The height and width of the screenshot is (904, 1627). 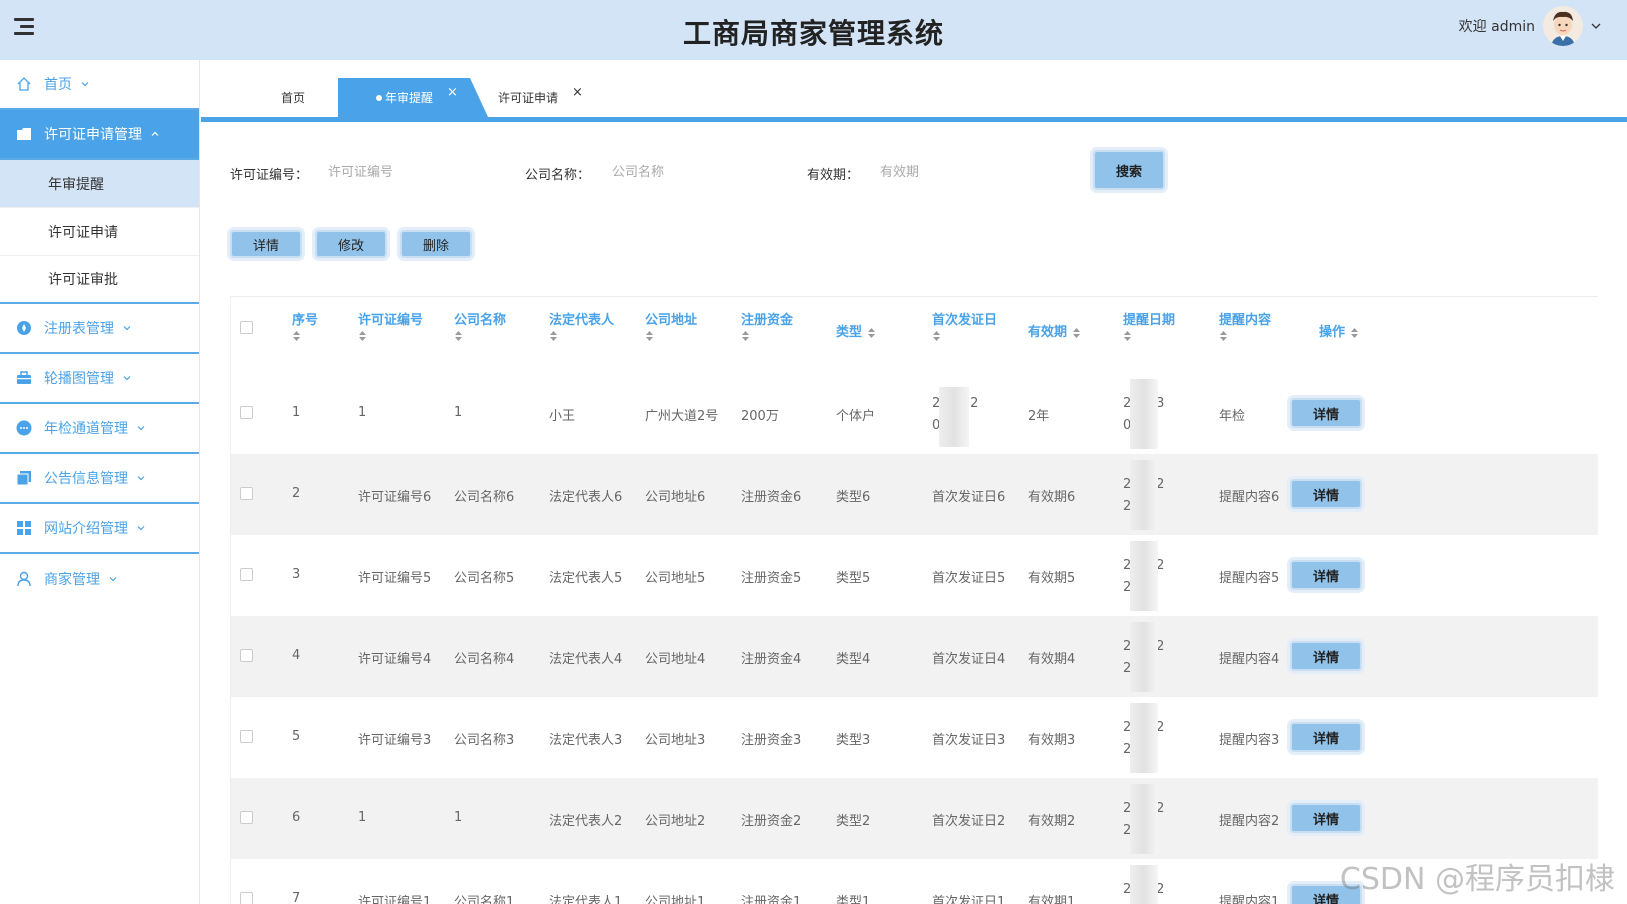 What do you see at coordinates (246, 327) in the screenshot?
I see `select-all-checkbox` at bounding box center [246, 327].